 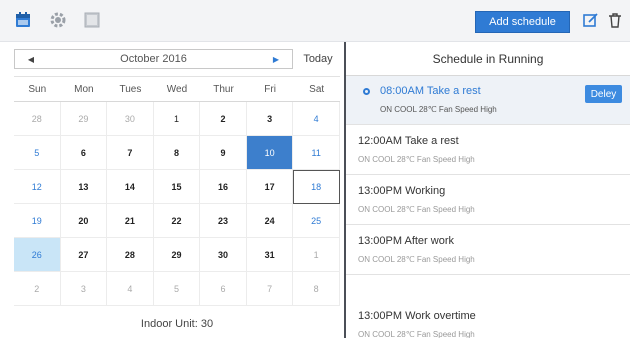 I want to click on calendar-day: 22, so click(x=177, y=221).